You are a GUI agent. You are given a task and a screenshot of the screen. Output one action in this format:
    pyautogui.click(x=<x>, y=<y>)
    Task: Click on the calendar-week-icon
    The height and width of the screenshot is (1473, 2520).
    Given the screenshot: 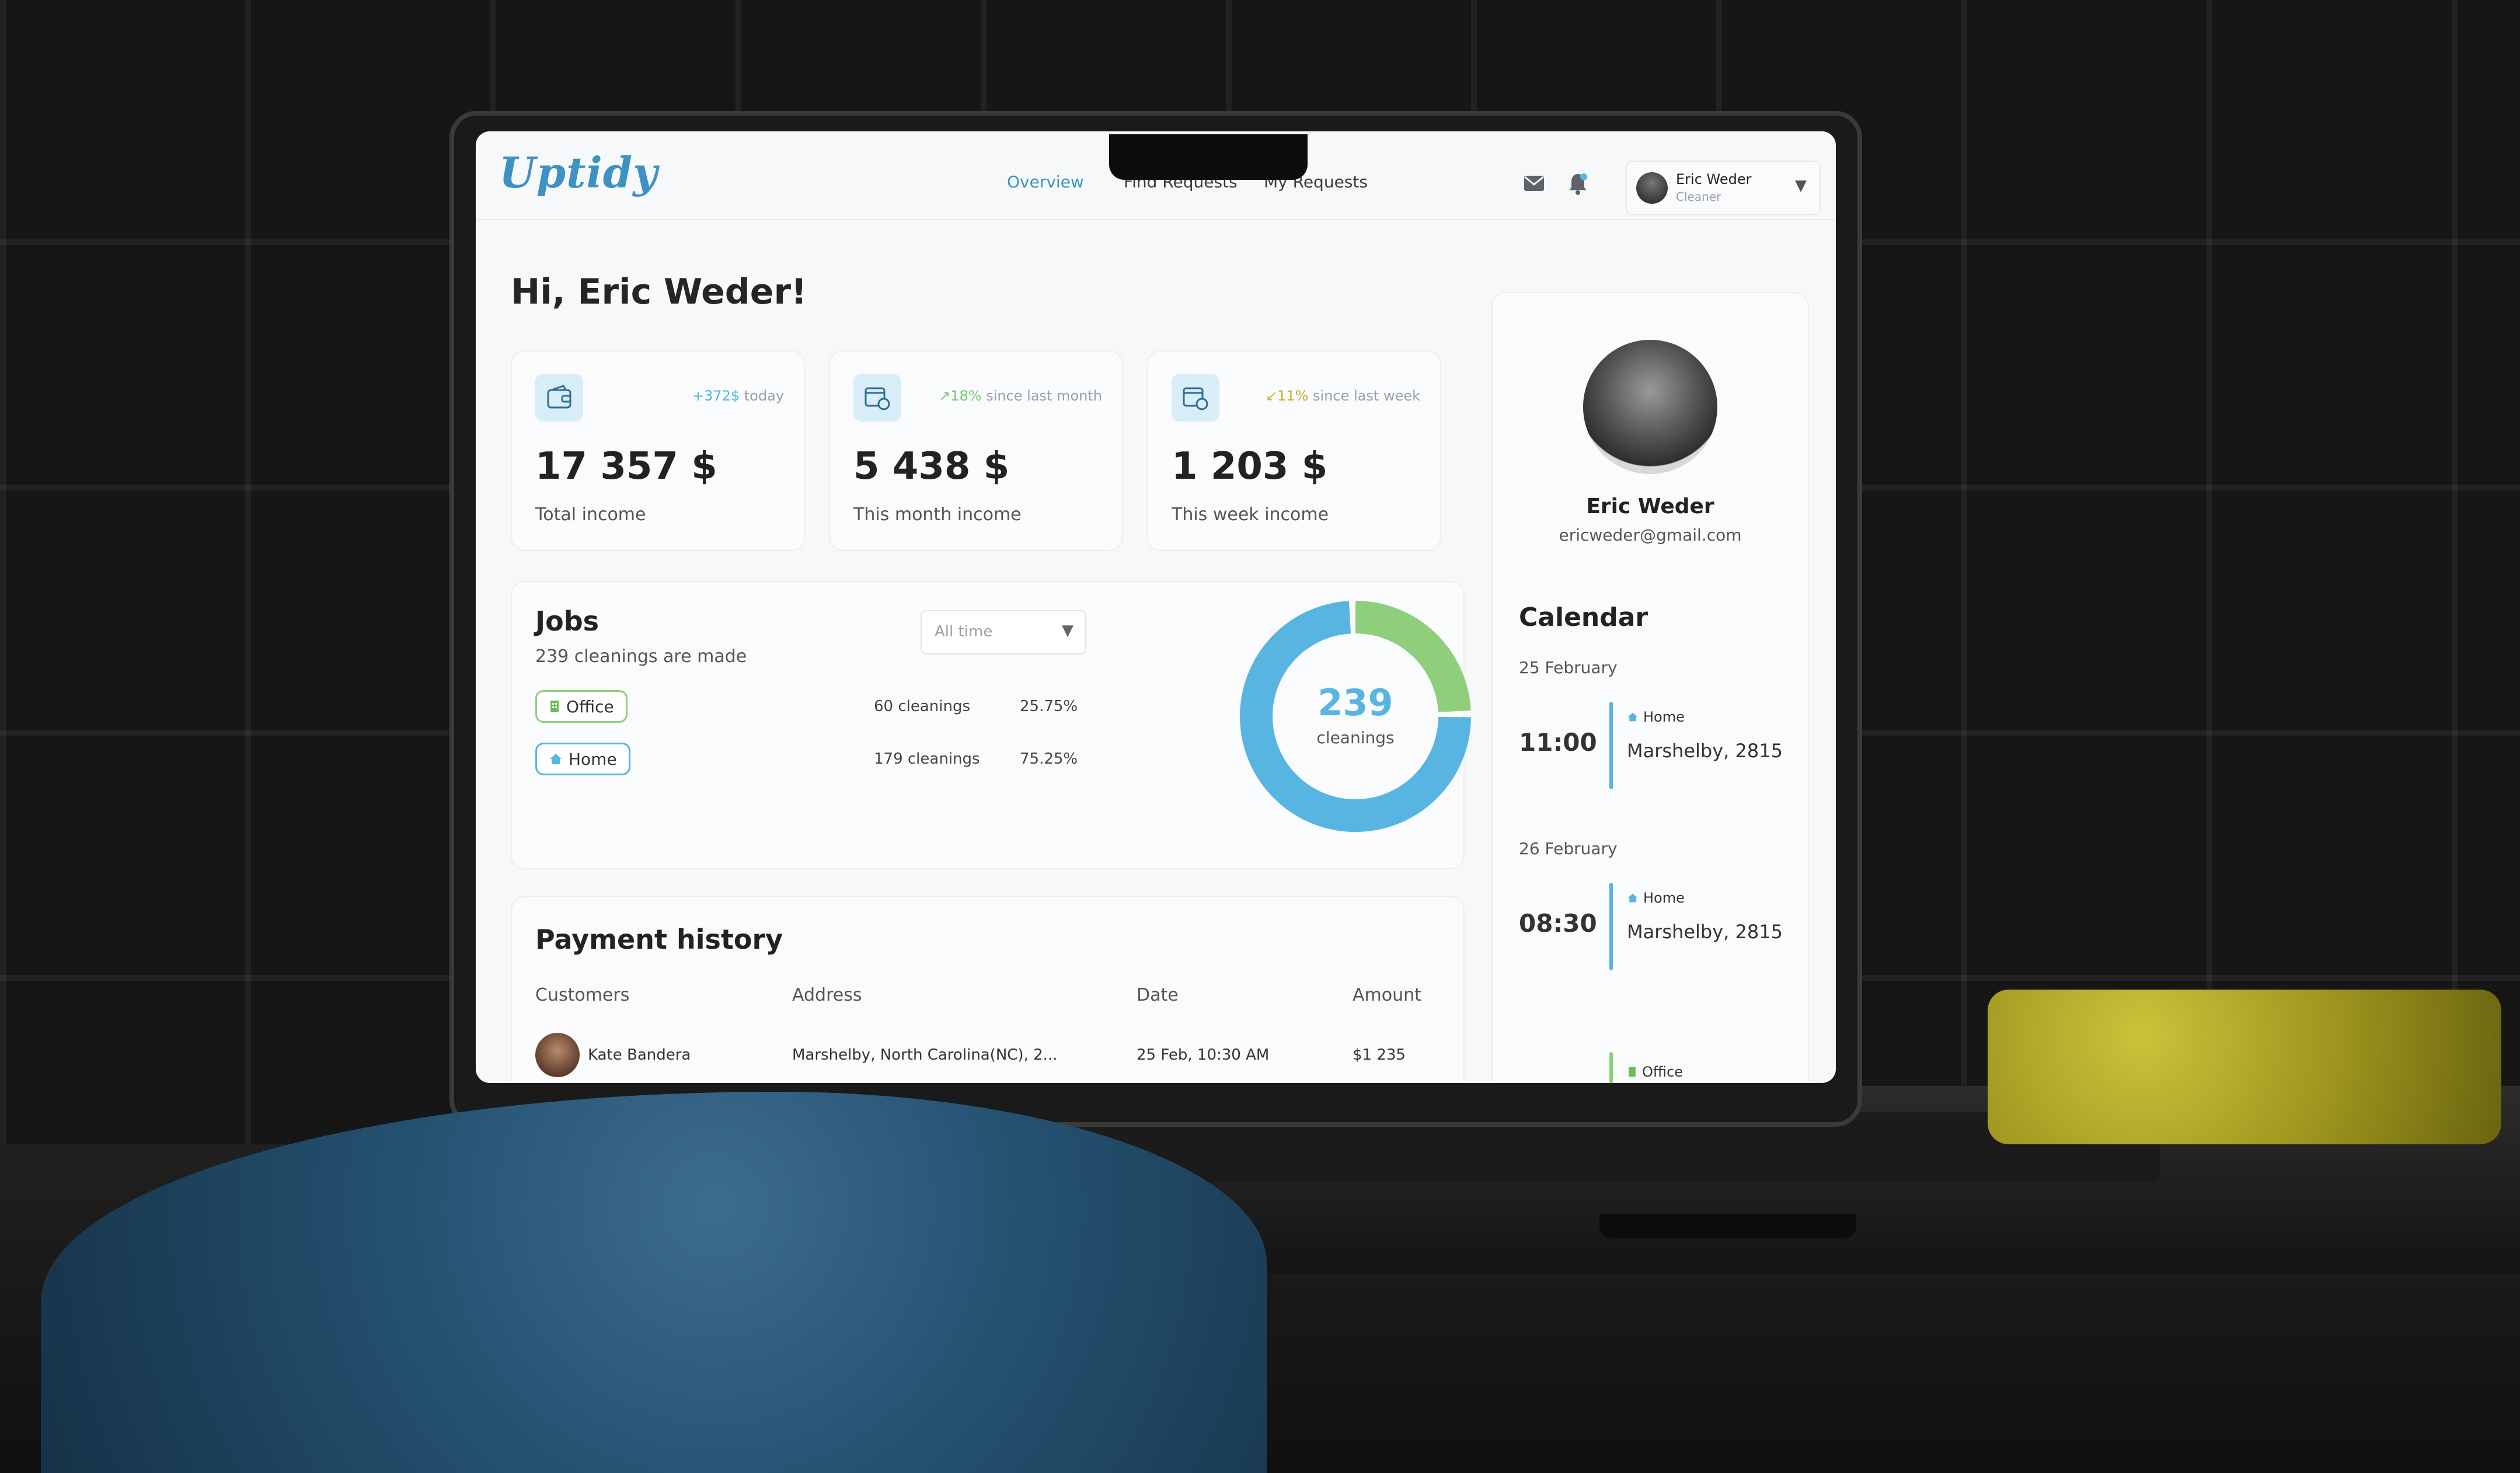 What is the action you would take?
    pyautogui.click(x=1195, y=398)
    